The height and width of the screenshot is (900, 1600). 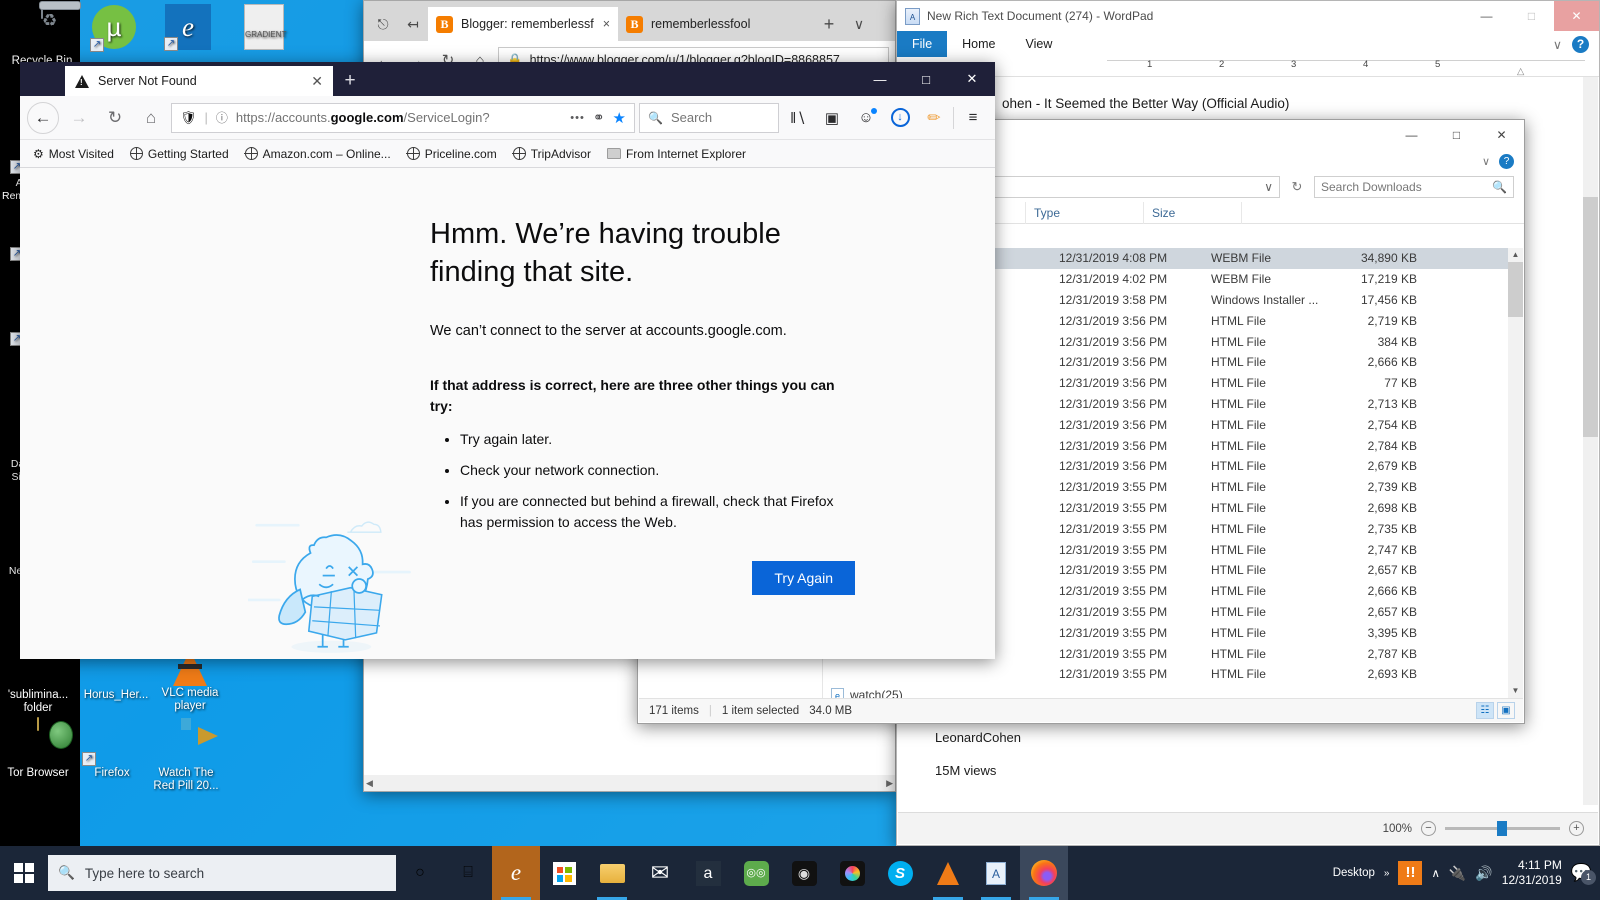 What do you see at coordinates (1576, 828) in the screenshot?
I see `zoom-in-button: +` at bounding box center [1576, 828].